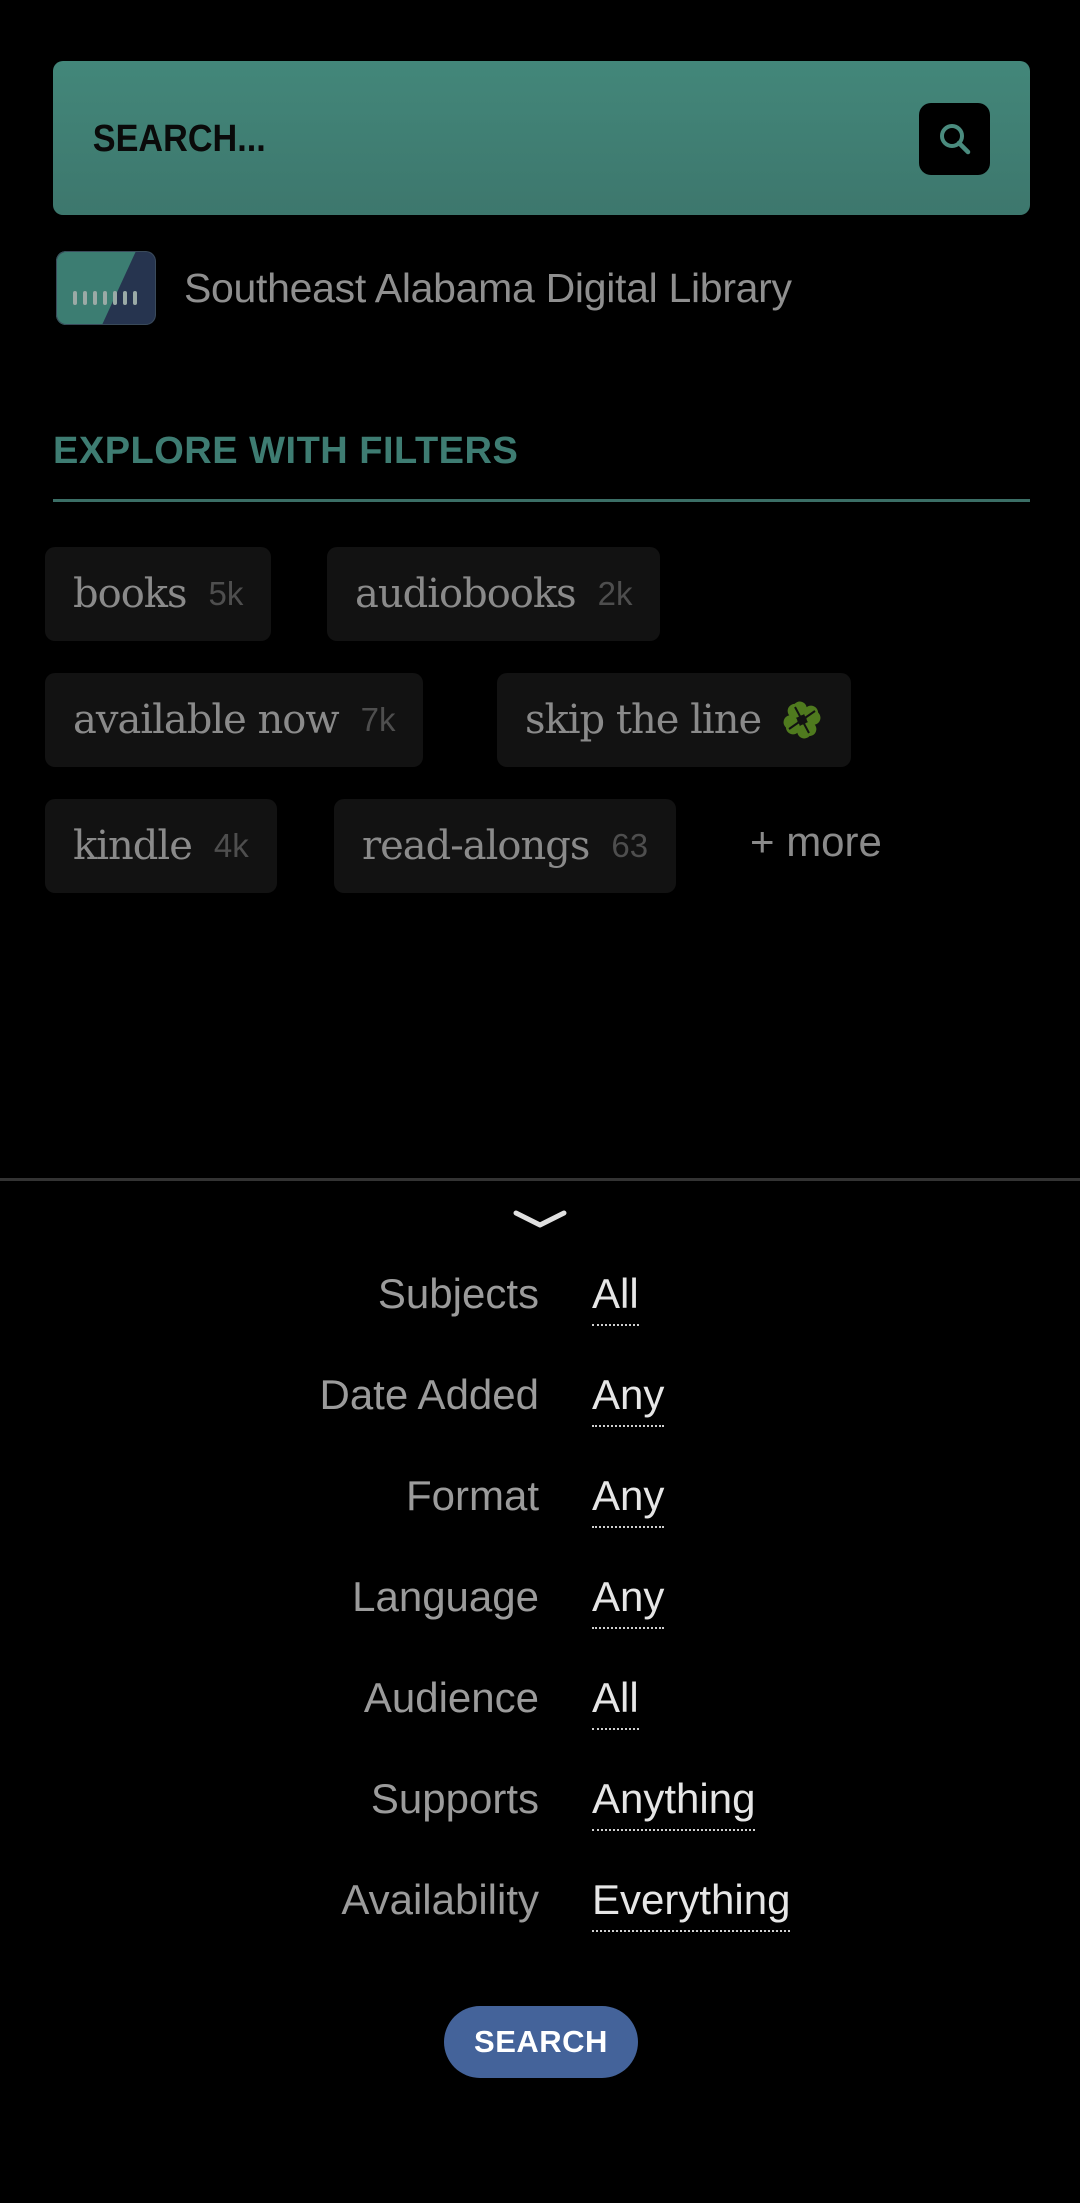 This screenshot has width=1080, height=2203. I want to click on filter-label: Language, so click(445, 1596).